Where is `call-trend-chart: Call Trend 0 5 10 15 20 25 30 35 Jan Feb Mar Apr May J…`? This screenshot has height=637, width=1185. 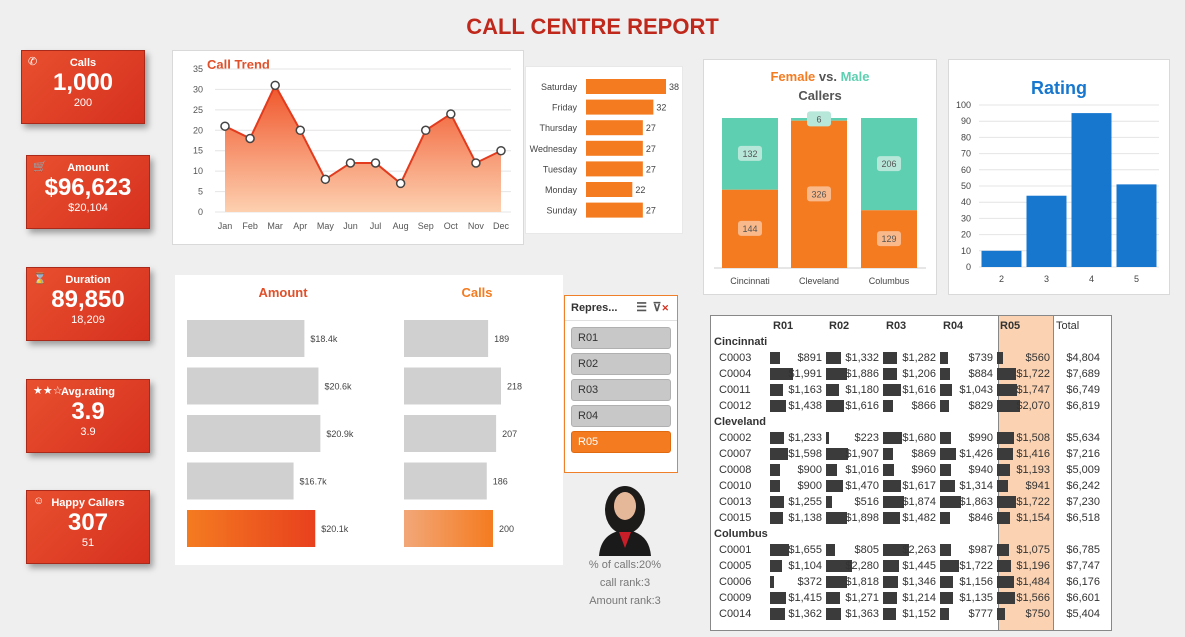
call-trend-chart: Call Trend 0 5 10 15 20 25 30 35 Jan Feb Mar Apr May J… is located at coordinates (352, 144).